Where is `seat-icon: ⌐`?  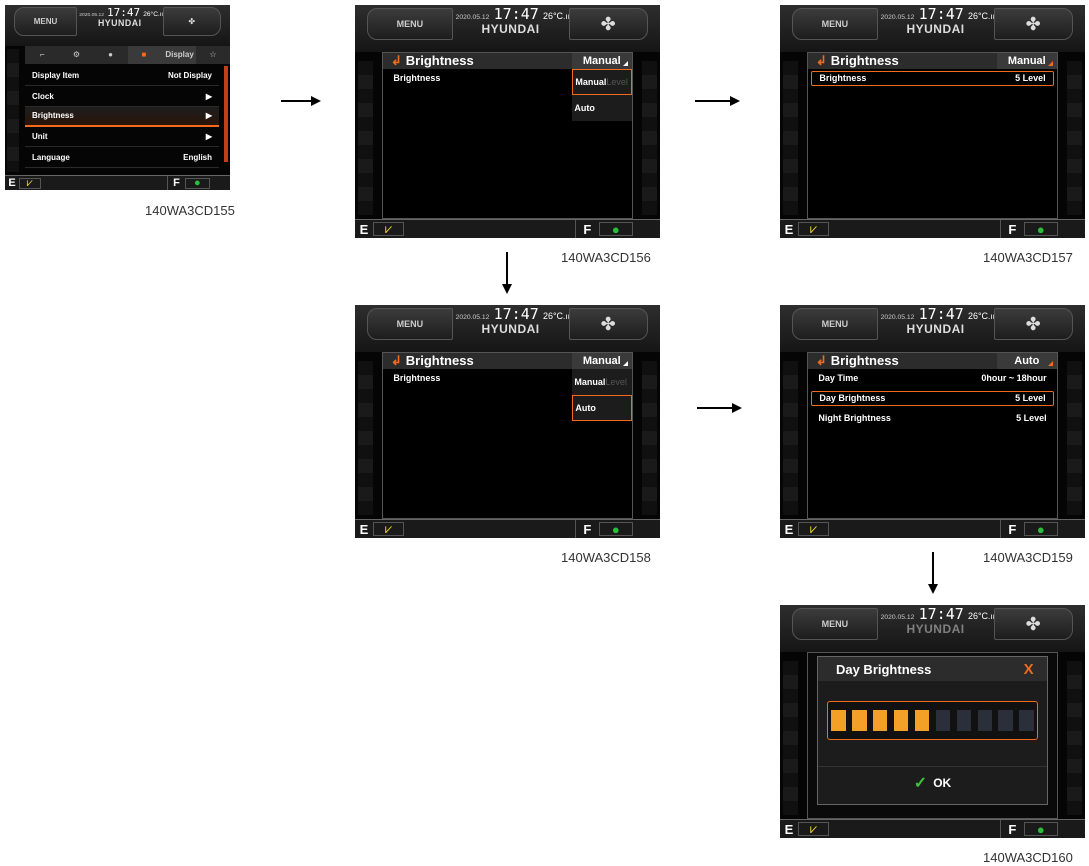
seat-icon: ⌐ is located at coordinates (42, 54).